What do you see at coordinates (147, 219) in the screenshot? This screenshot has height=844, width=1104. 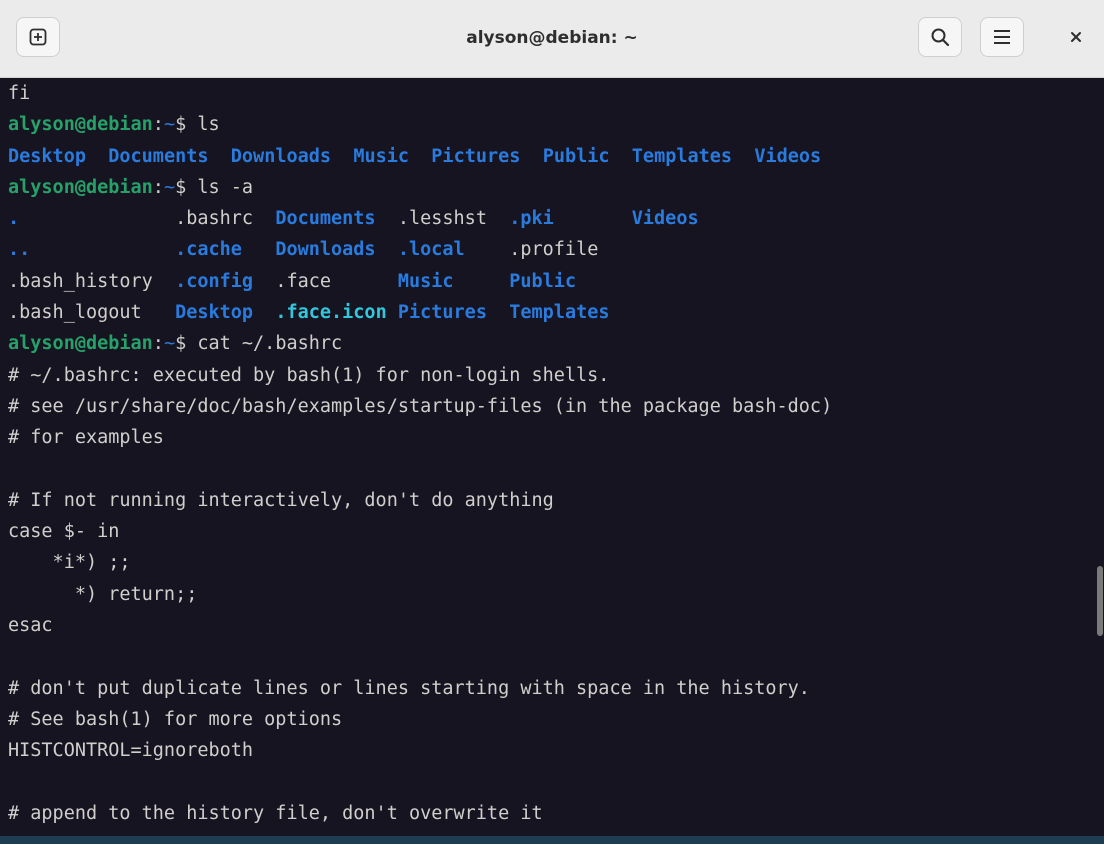 I see `terminal-text: .bashrc` at bounding box center [147, 219].